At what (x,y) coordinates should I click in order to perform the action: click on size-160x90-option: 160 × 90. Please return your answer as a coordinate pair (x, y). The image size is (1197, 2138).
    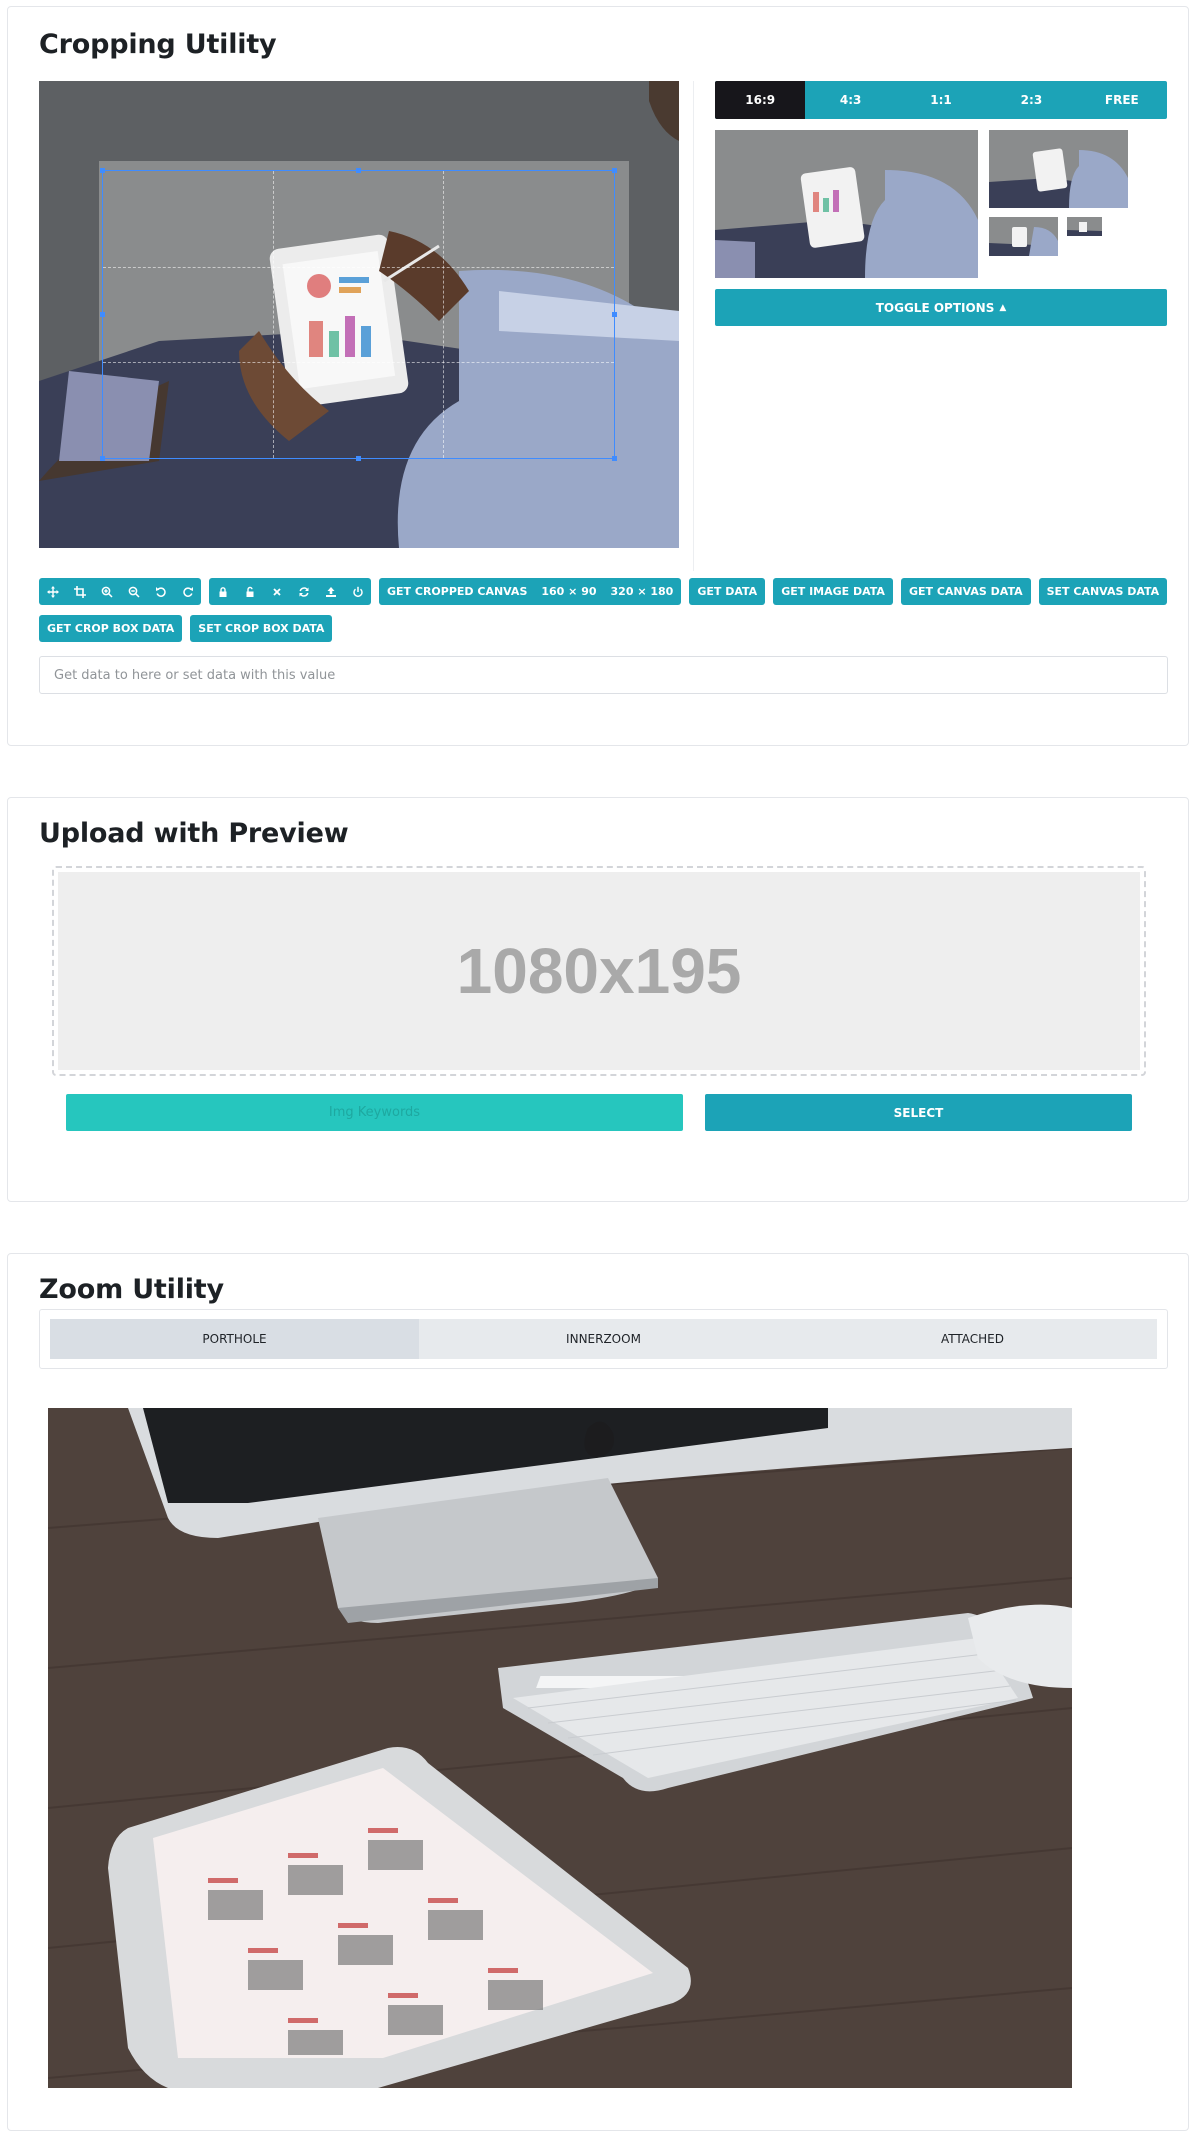
    Looking at the image, I should click on (568, 591).